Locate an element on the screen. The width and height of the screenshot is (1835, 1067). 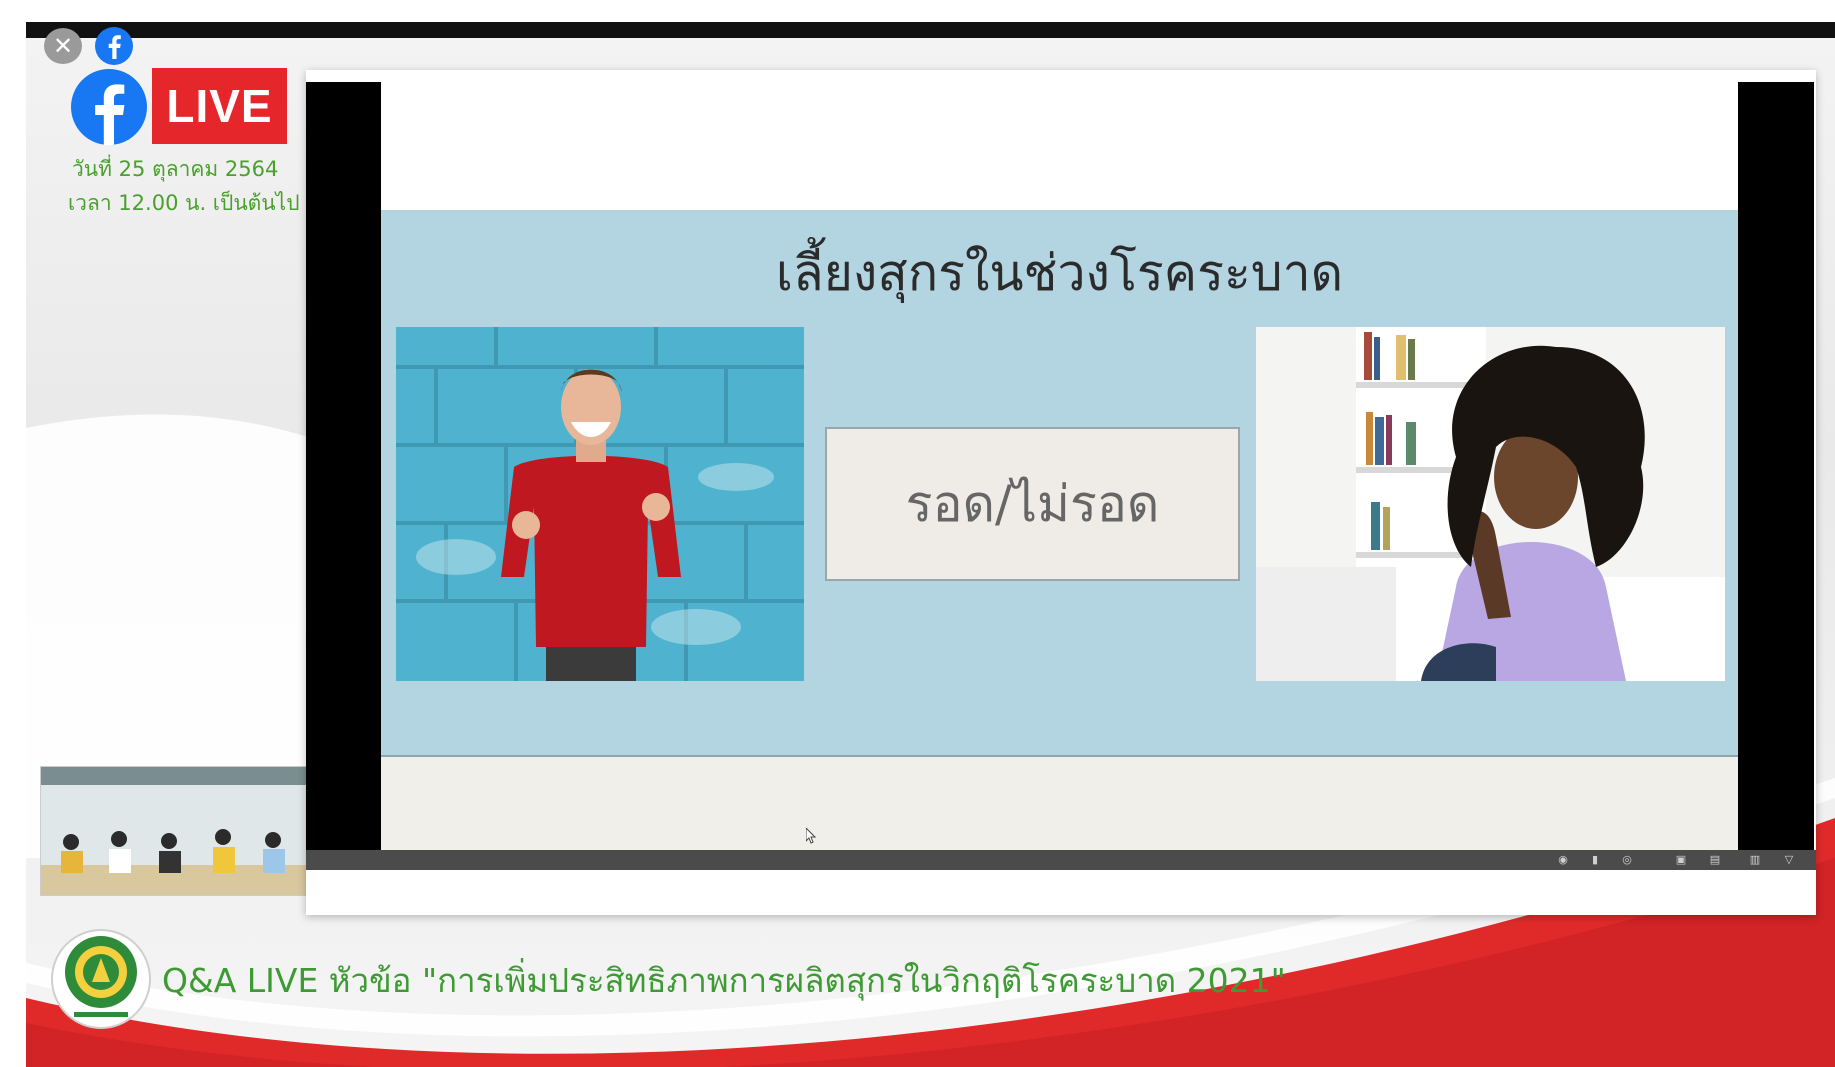
organization-seal-icon is located at coordinates (101, 979).